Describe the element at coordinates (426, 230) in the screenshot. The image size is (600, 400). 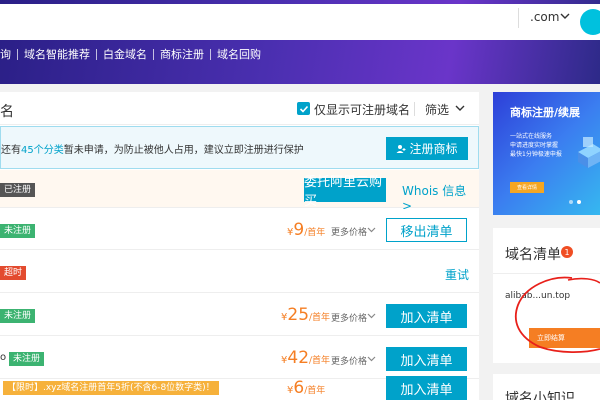
I see `remove-from-list-button: 移出清单` at that location.